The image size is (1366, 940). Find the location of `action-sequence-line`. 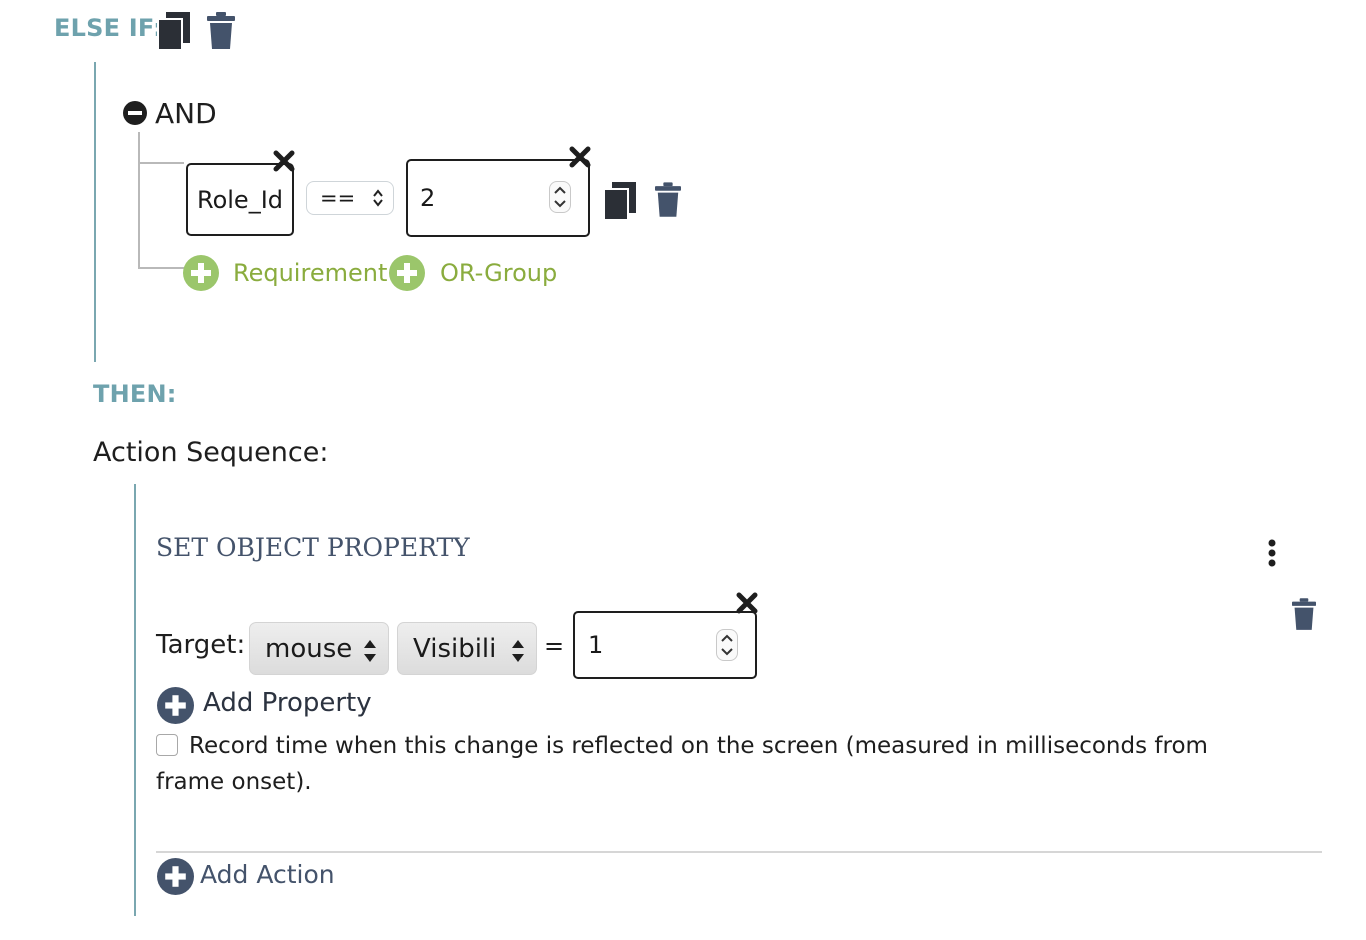

action-sequence-line is located at coordinates (135, 700).